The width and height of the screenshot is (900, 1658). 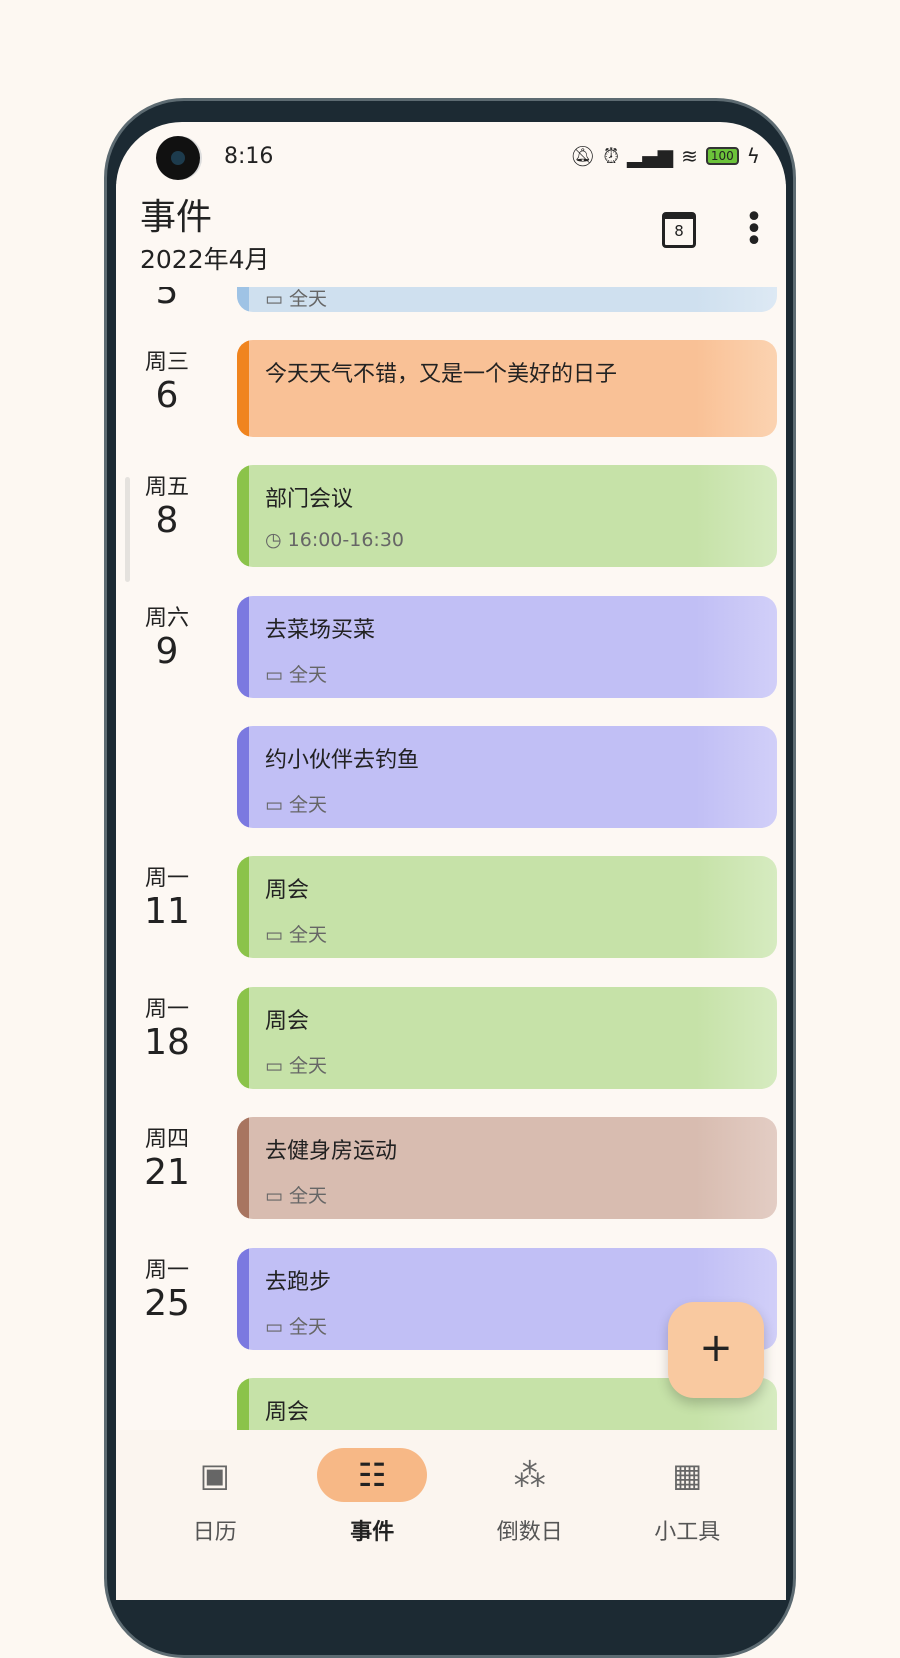 What do you see at coordinates (689, 156) in the screenshot?
I see `wifi-icon: ≋` at bounding box center [689, 156].